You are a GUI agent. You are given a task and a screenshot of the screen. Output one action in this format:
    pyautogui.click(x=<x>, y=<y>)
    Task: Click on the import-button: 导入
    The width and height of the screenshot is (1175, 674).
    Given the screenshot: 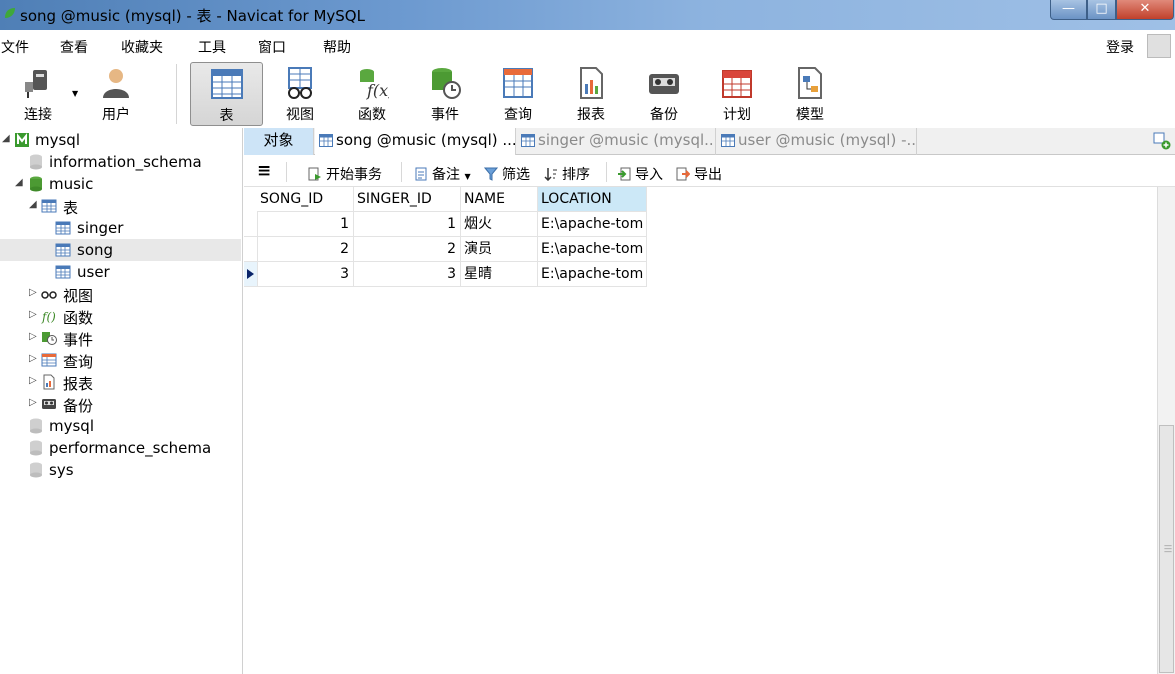 What is the action you would take?
    pyautogui.click(x=640, y=174)
    